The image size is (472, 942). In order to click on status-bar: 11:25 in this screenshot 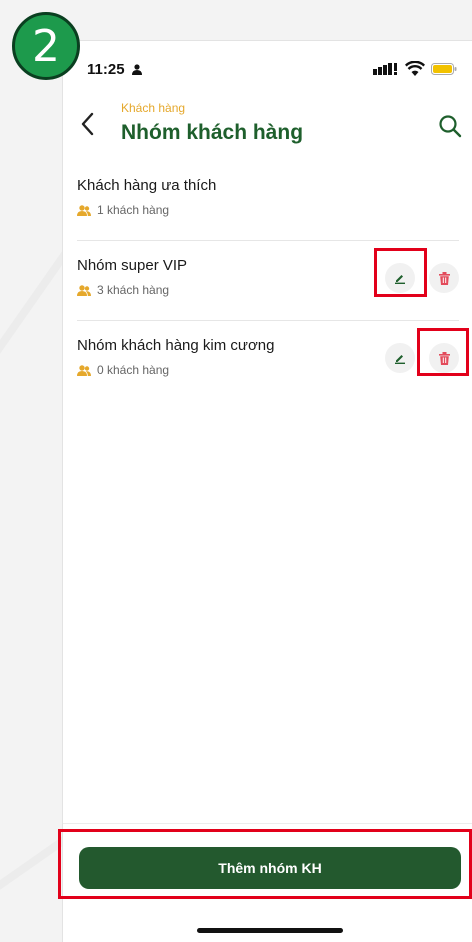, I will do `click(267, 71)`.